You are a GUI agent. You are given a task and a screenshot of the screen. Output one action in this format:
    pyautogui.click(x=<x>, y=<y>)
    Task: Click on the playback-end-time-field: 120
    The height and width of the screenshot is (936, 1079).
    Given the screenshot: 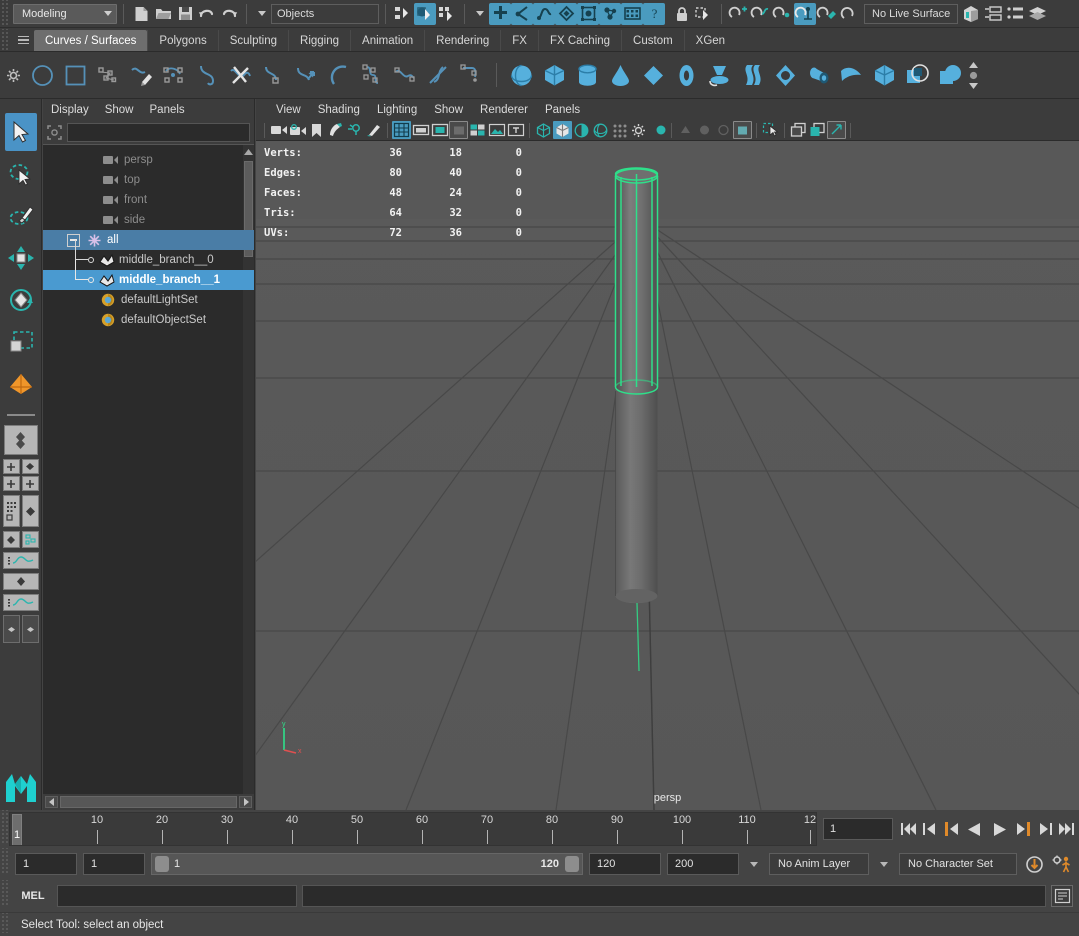 What is the action you would take?
    pyautogui.click(x=625, y=864)
    